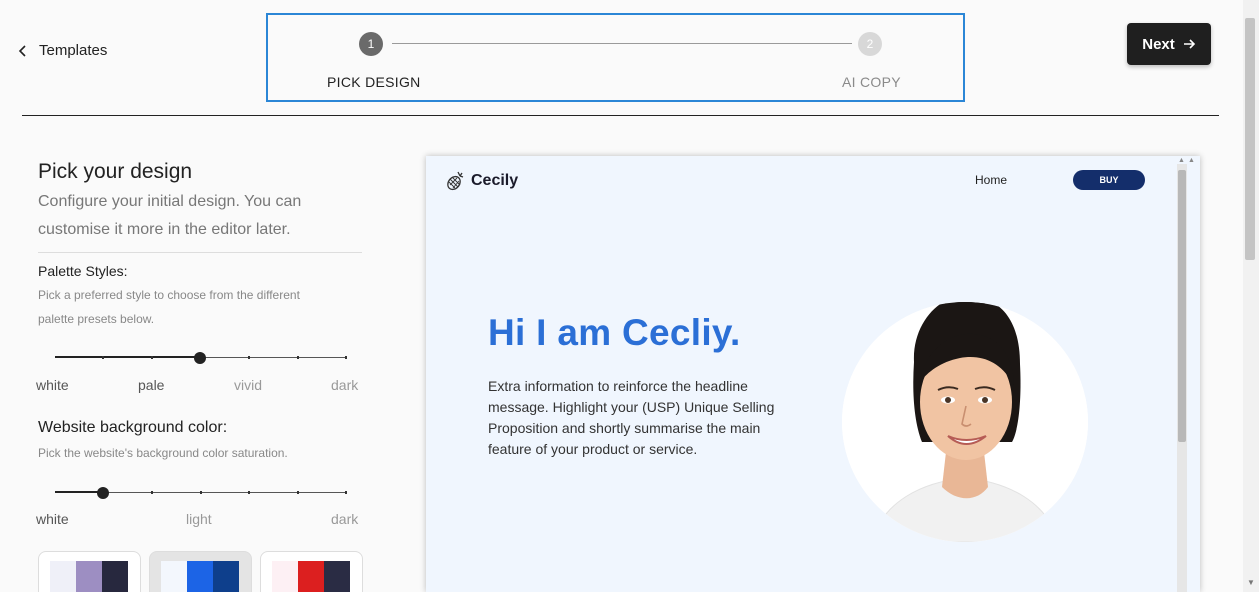  I want to click on portrait-image, so click(965, 422).